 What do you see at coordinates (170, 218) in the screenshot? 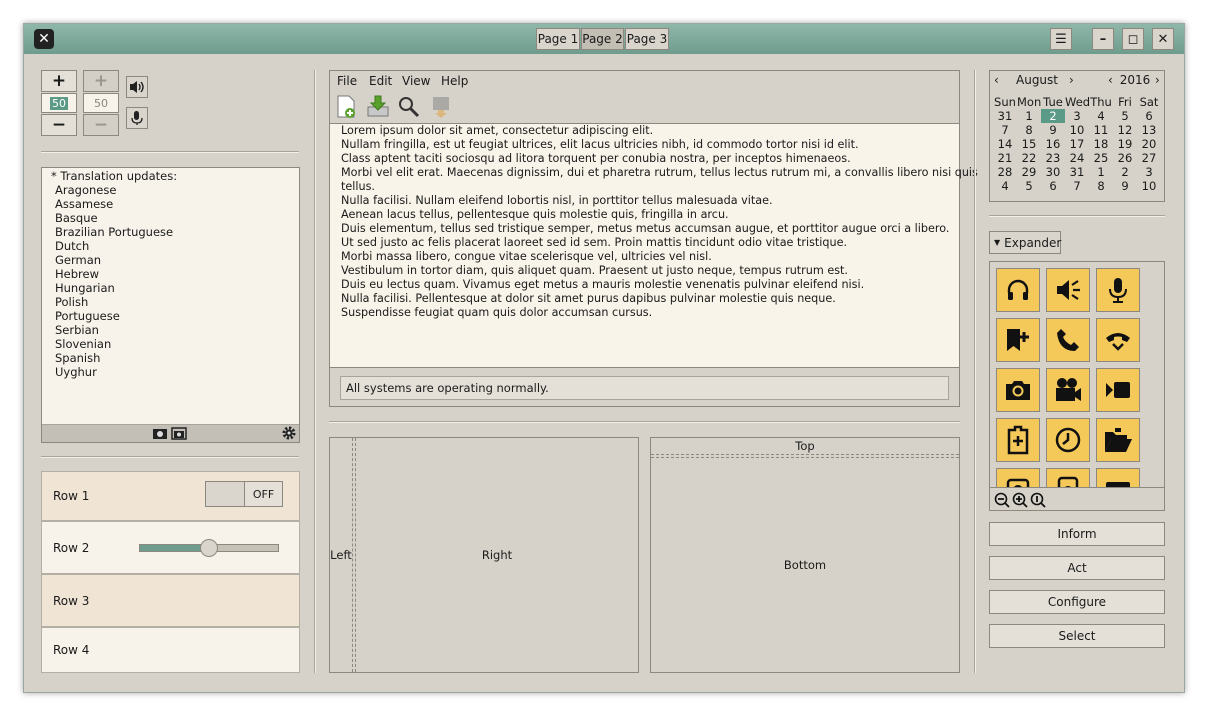
I see `list-item: Basque` at bounding box center [170, 218].